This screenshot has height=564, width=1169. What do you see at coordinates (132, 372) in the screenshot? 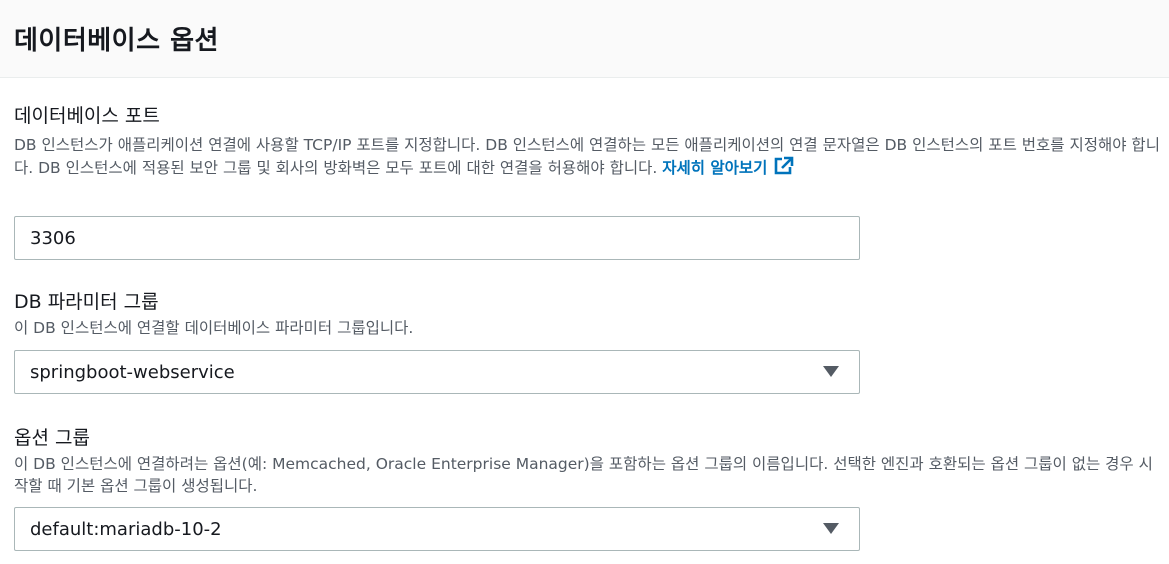
I see `db-parameter-group-value: springboot-webservice` at bounding box center [132, 372].